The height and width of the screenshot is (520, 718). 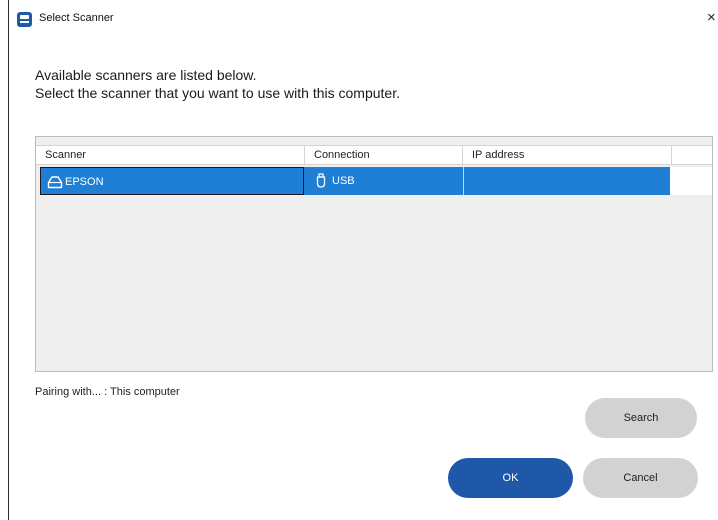 What do you see at coordinates (510, 478) in the screenshot?
I see `ok-button: OK` at bounding box center [510, 478].